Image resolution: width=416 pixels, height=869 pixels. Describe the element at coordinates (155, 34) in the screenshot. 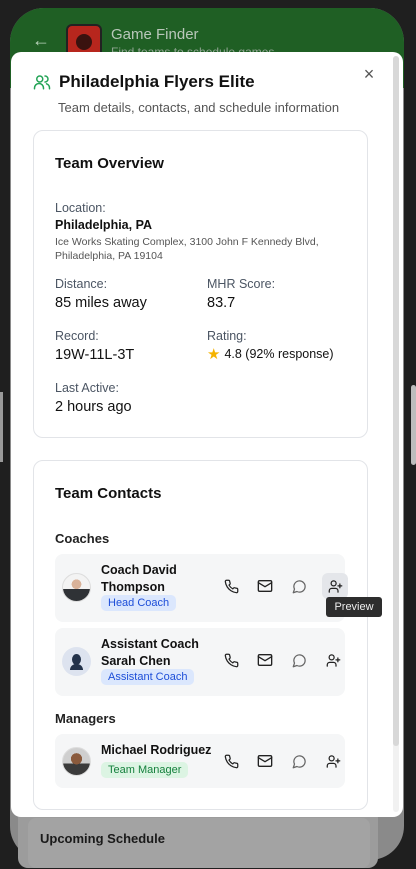

I see `app-title: Game Finder` at that location.